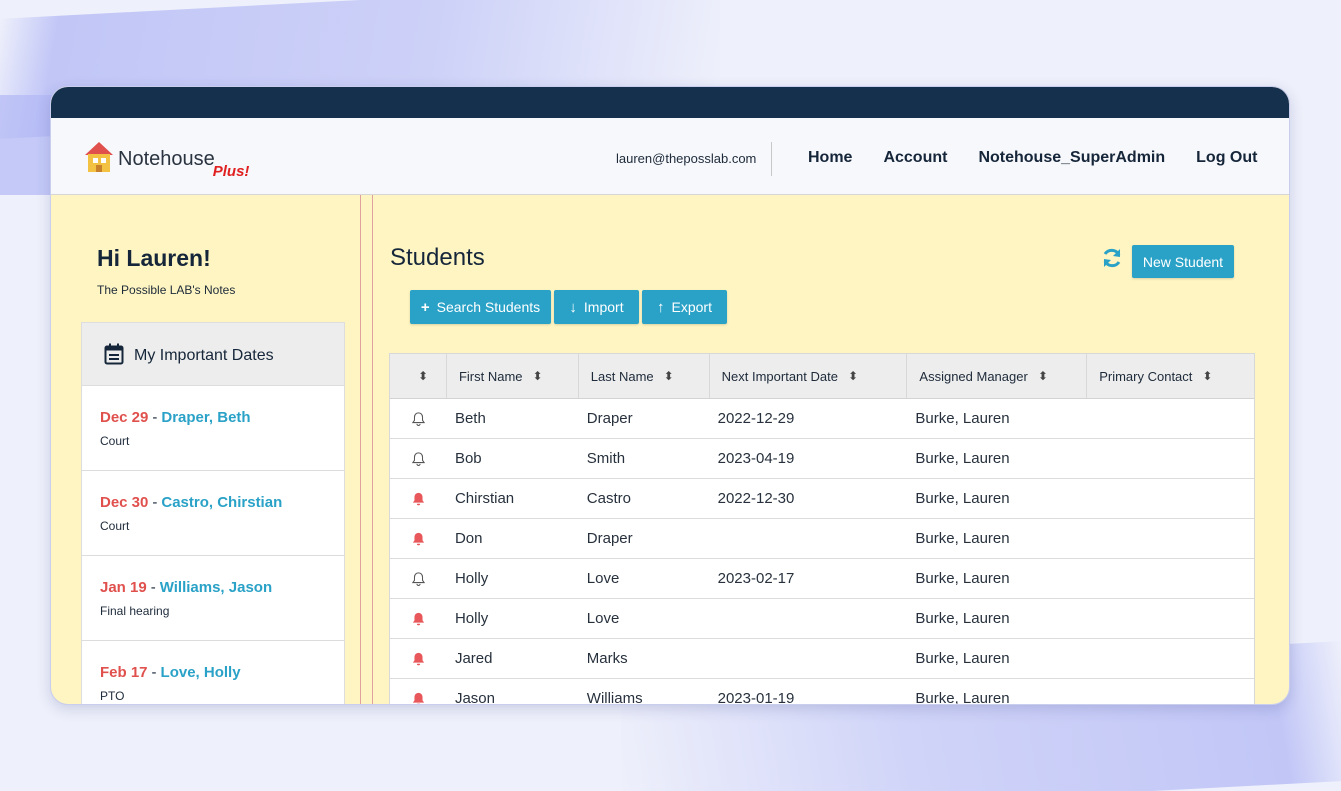  What do you see at coordinates (596, 307) in the screenshot?
I see `import-button: ↓ Import` at bounding box center [596, 307].